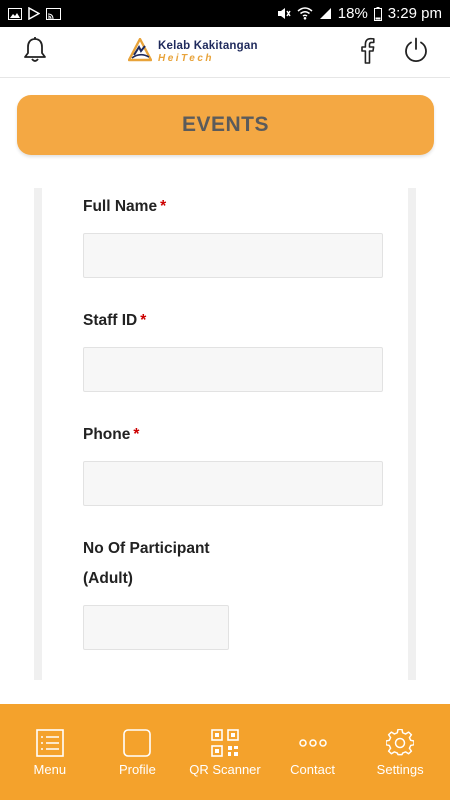 The width and height of the screenshot is (450, 800). What do you see at coordinates (225, 13) in the screenshot?
I see `status-bar: 18% 3:29 pm` at bounding box center [225, 13].